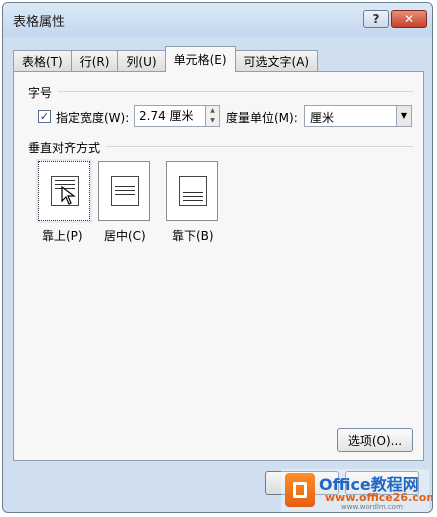 The image size is (437, 517). I want to click on align-middle-option, so click(125, 192).